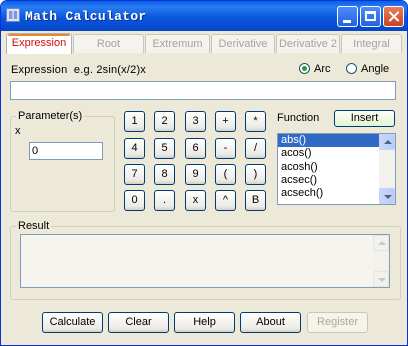 The image size is (408, 346). What do you see at coordinates (225, 174) in the screenshot?
I see `key-open-paren: (` at bounding box center [225, 174].